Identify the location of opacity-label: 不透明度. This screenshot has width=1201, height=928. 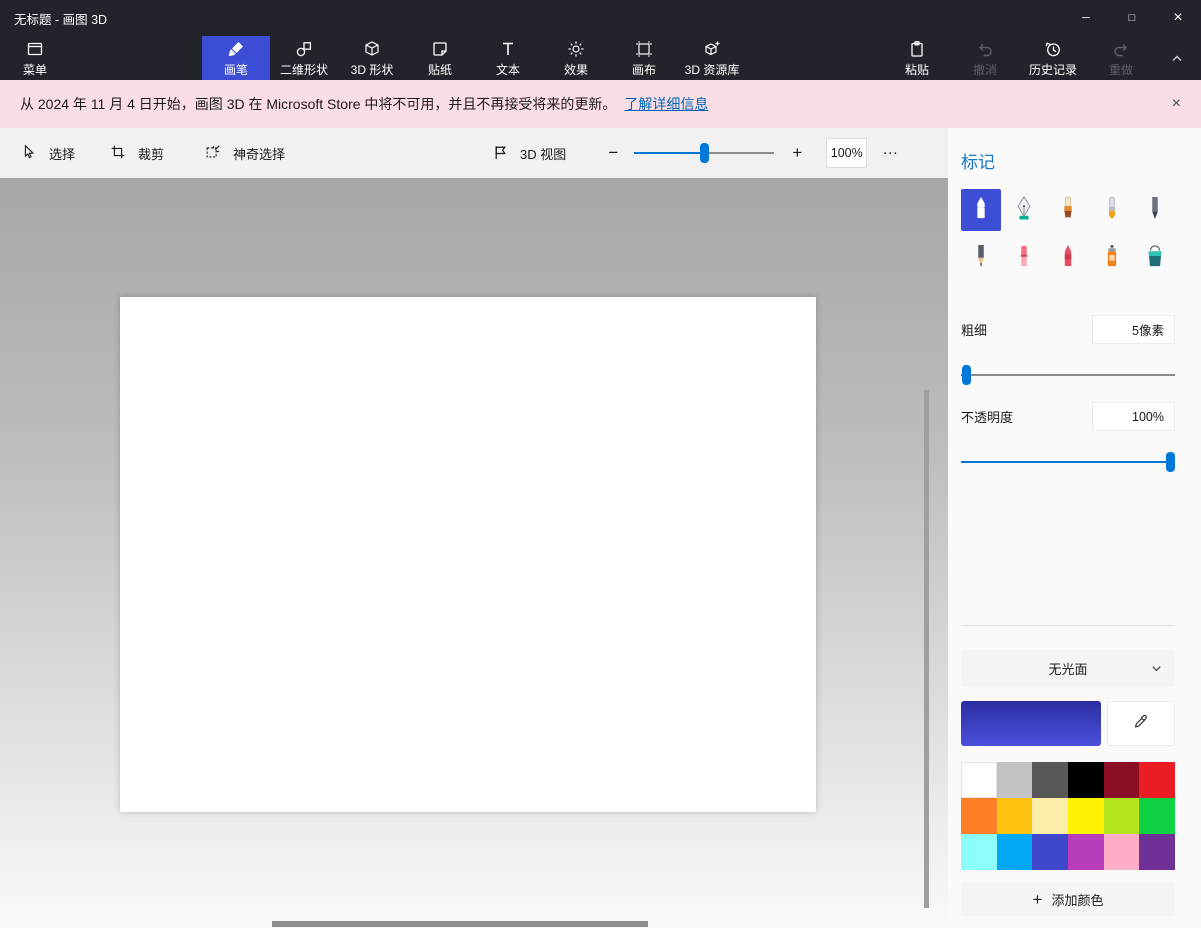
(987, 417).